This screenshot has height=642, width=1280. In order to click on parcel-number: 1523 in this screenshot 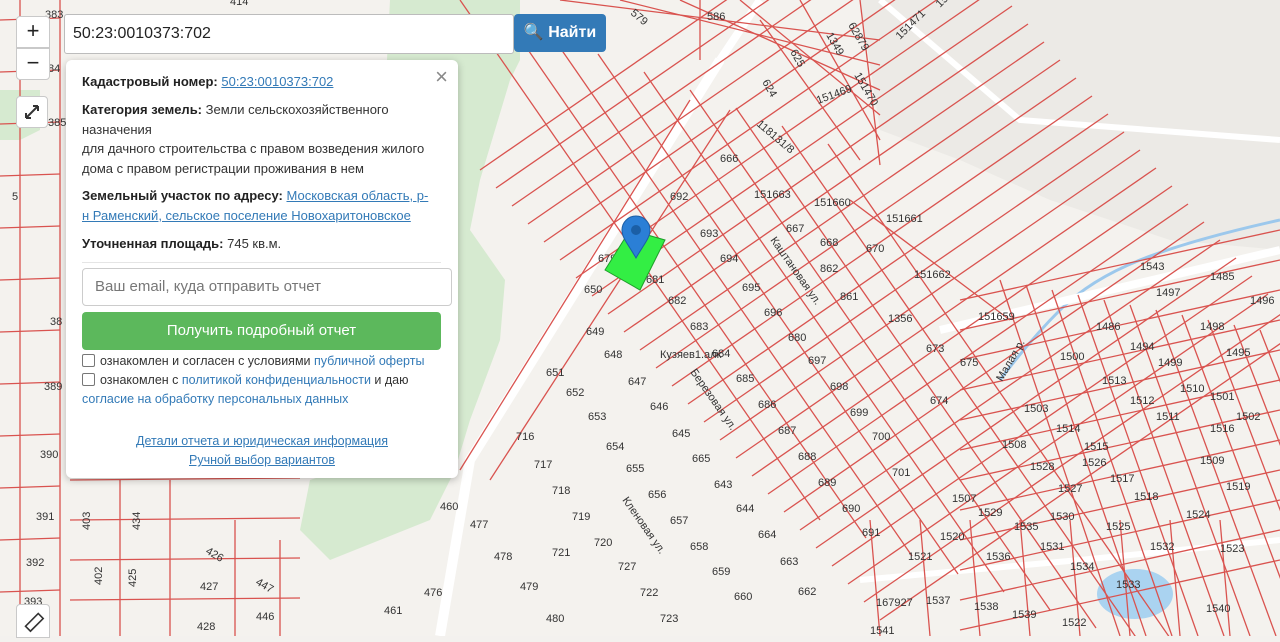, I will do `click(1232, 549)`.